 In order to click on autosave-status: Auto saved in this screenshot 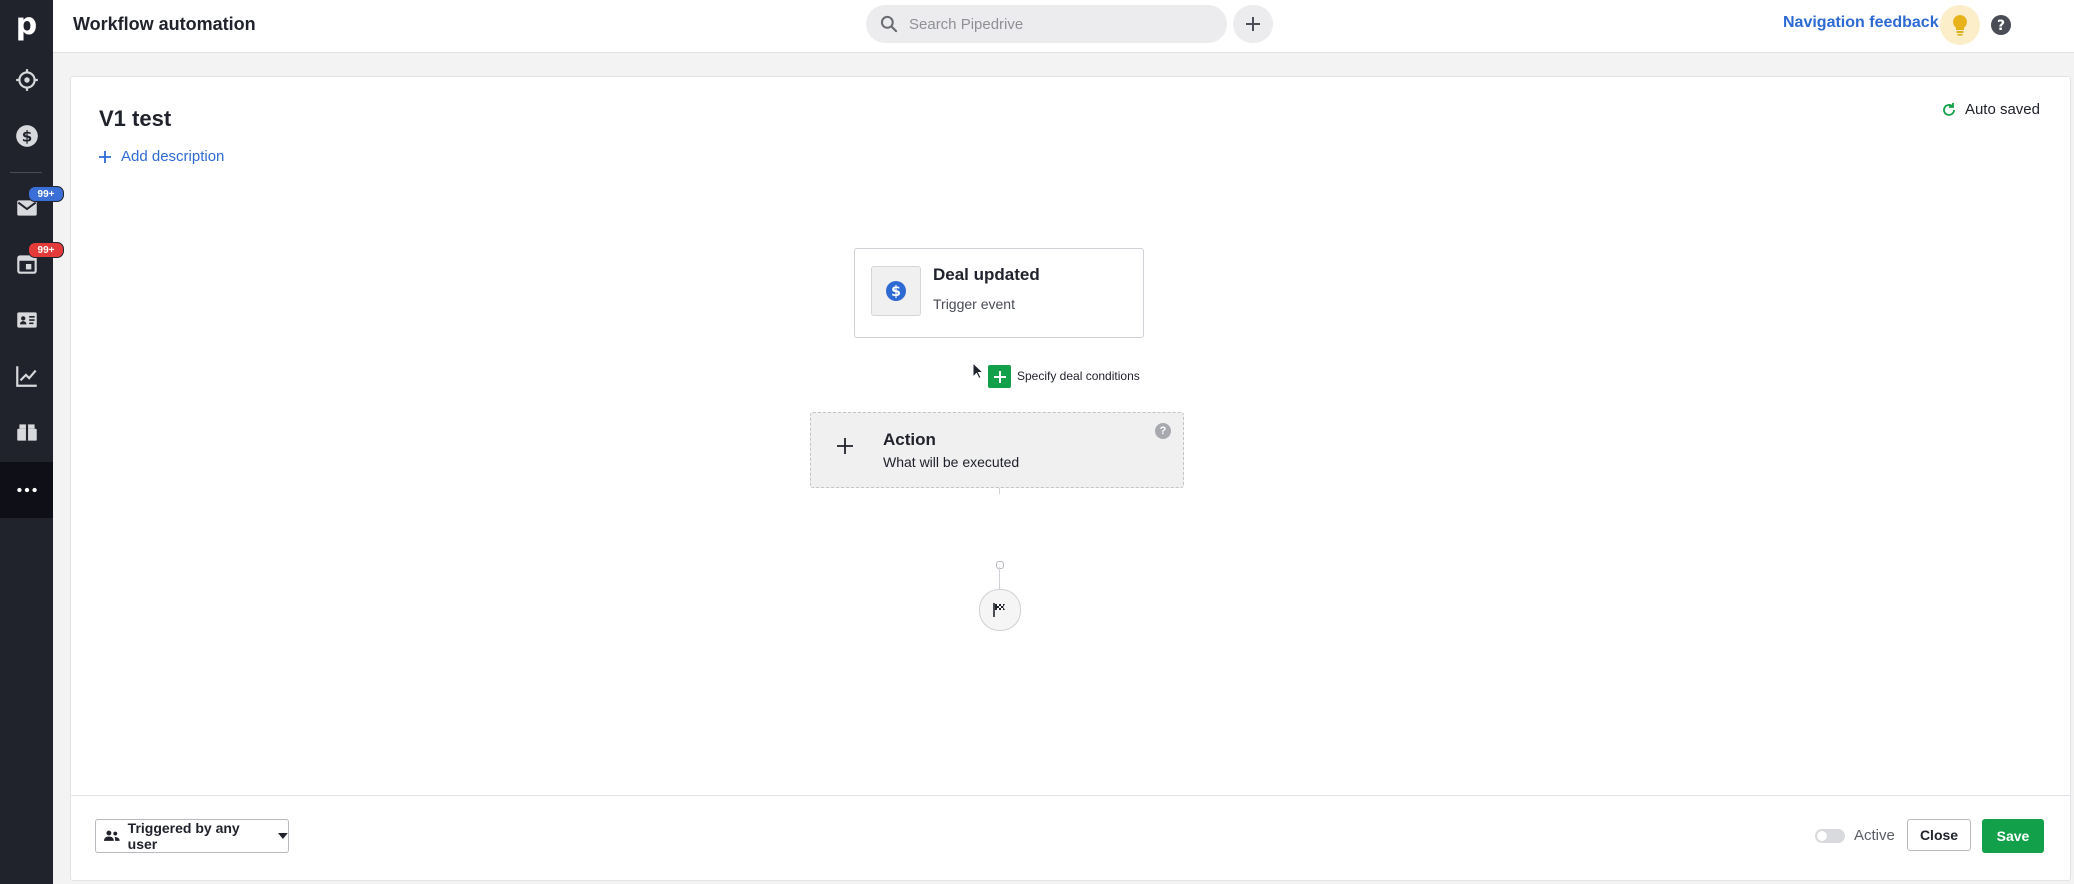, I will do `click(1990, 109)`.